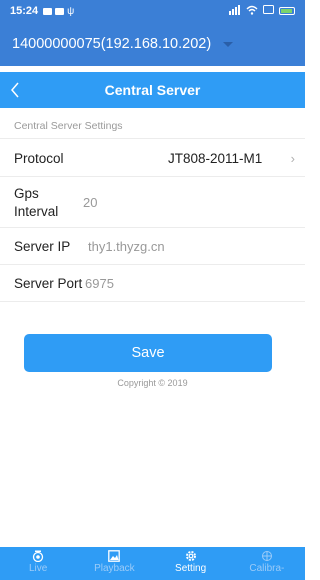  I want to click on notification-icons: ψ, so click(58, 11).